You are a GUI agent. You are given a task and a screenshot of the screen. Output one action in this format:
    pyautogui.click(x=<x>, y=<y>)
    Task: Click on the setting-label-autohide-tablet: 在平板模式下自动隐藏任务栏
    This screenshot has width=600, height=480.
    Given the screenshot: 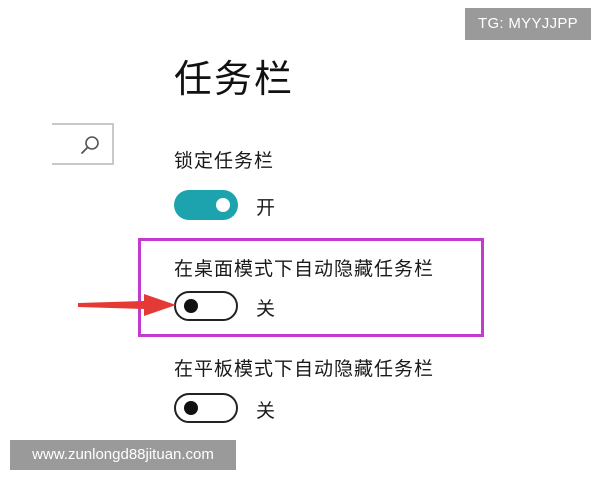 What is the action you would take?
    pyautogui.click(x=304, y=369)
    